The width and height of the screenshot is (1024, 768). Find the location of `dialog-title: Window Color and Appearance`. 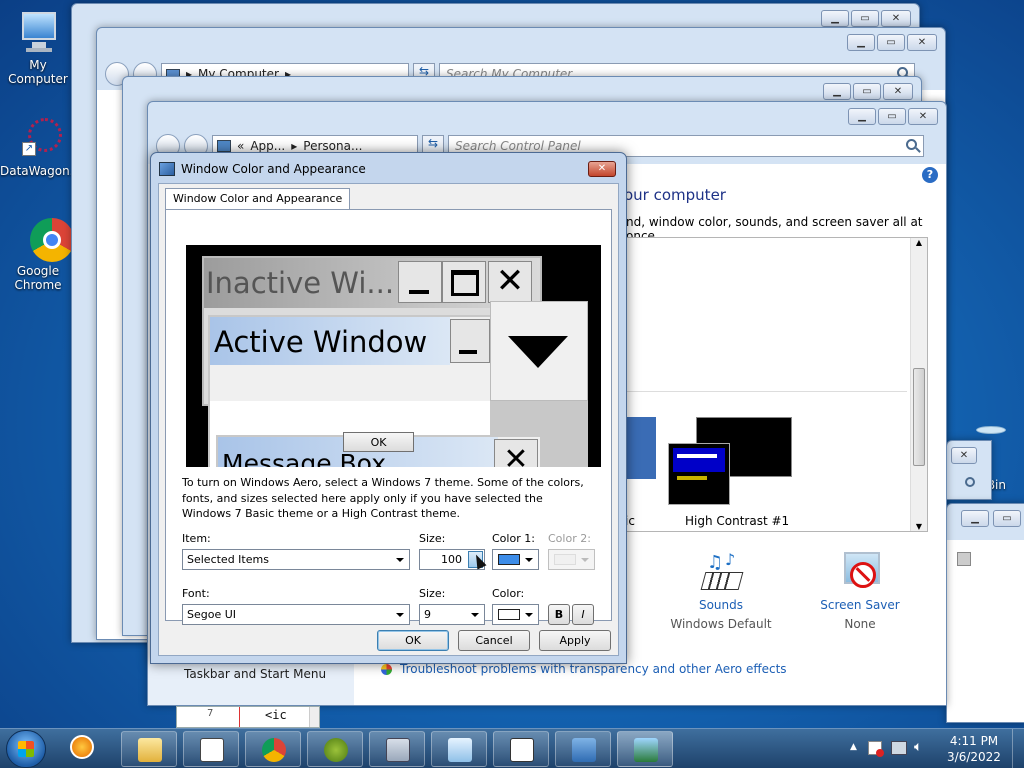

dialog-title: Window Color and Appearance is located at coordinates (273, 169).